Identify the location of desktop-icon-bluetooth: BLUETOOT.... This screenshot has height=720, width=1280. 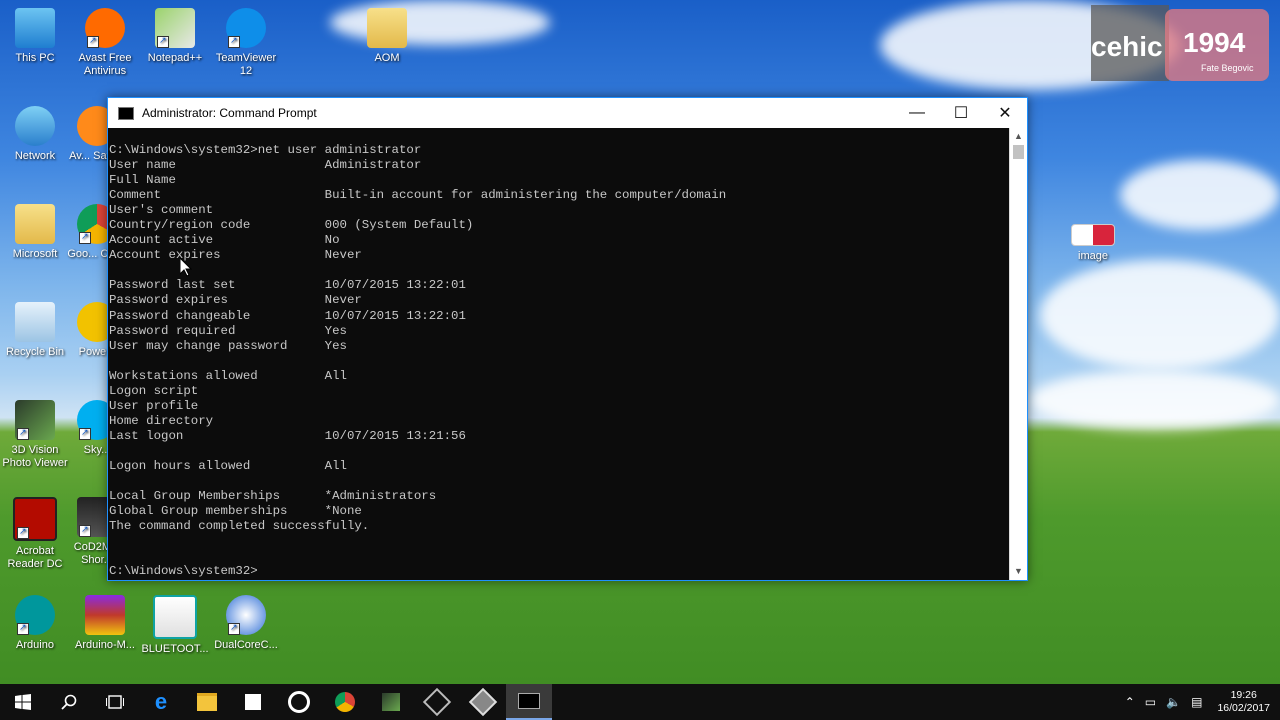
(175, 625).